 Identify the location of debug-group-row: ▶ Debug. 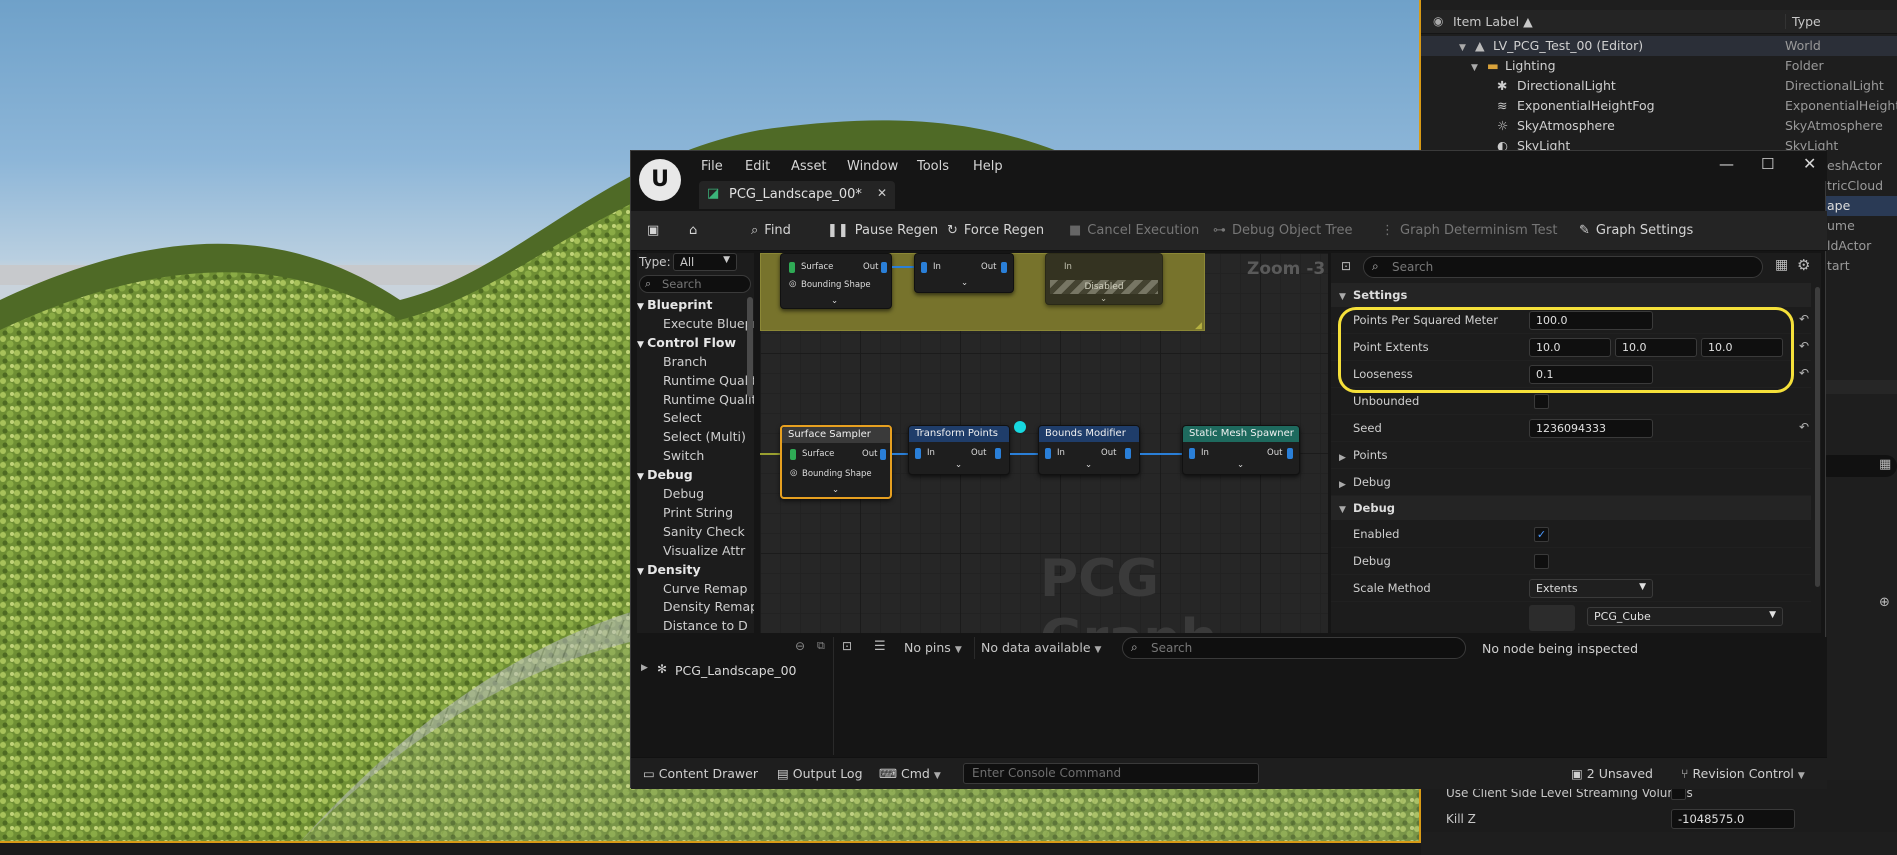
(1571, 482).